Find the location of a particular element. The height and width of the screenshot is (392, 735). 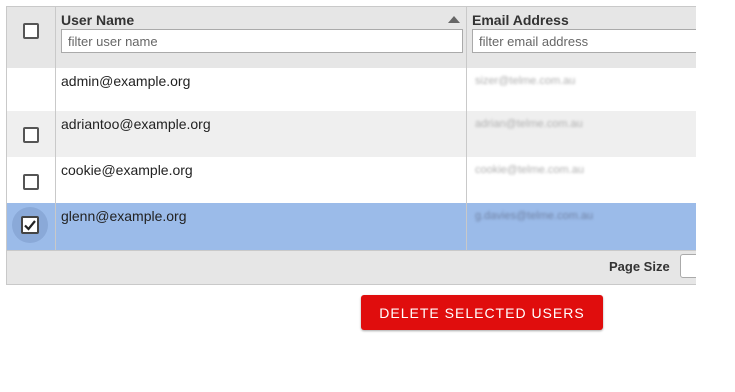

email-cell: sizer@telme.com.au is located at coordinates (525, 81).